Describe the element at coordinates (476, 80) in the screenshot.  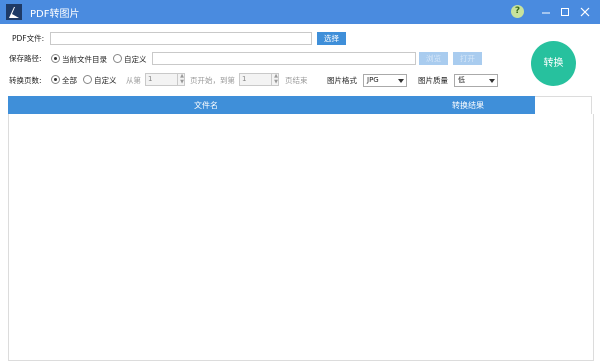
I see `image-quality-select: 低` at that location.